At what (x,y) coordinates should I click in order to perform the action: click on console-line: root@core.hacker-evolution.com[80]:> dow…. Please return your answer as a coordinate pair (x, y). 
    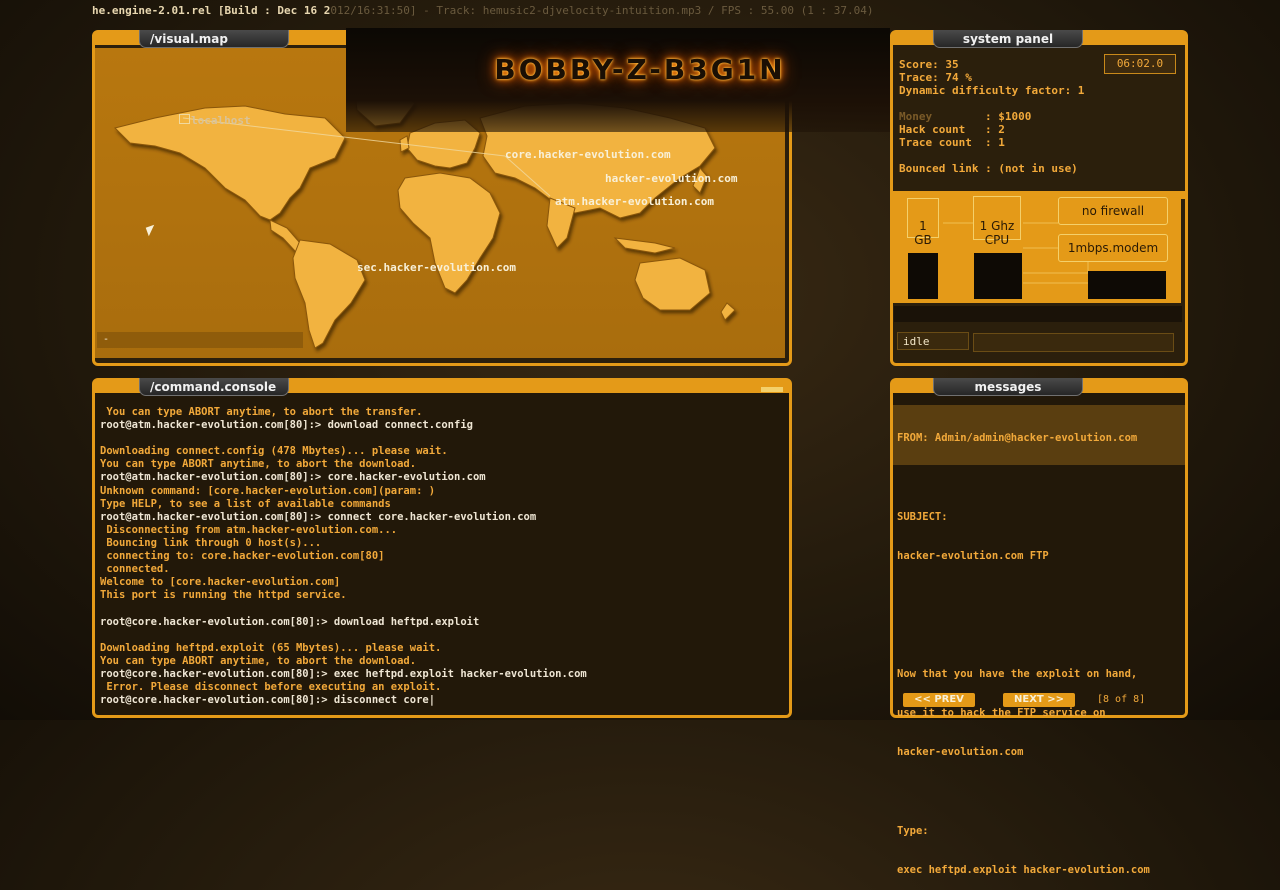
    Looking at the image, I should click on (290, 621).